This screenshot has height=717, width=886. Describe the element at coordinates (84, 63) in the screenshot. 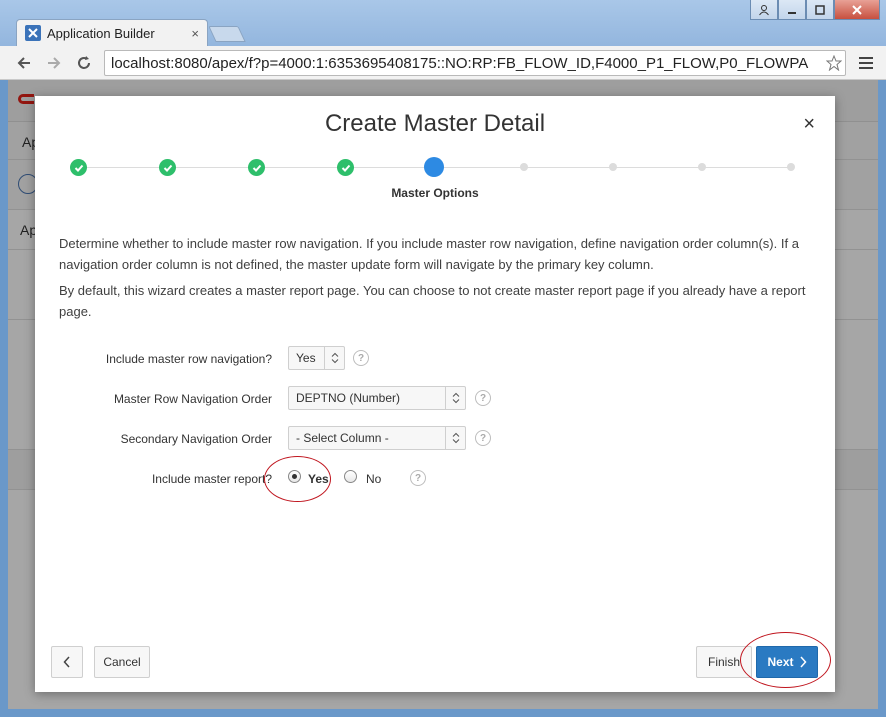

I see `reload-icon` at that location.